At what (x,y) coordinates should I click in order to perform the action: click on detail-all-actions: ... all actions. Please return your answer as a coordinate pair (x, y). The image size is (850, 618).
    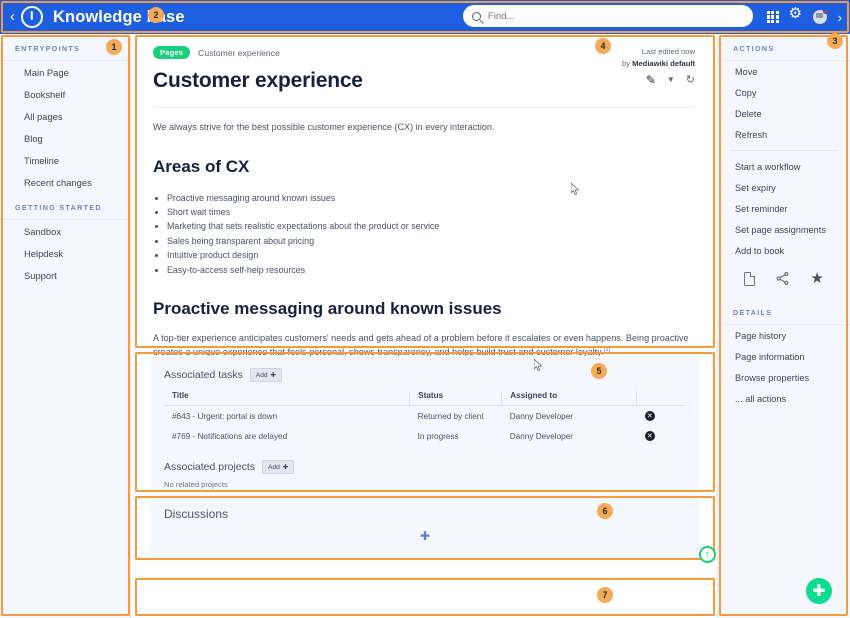
    Looking at the image, I should click on (784, 398).